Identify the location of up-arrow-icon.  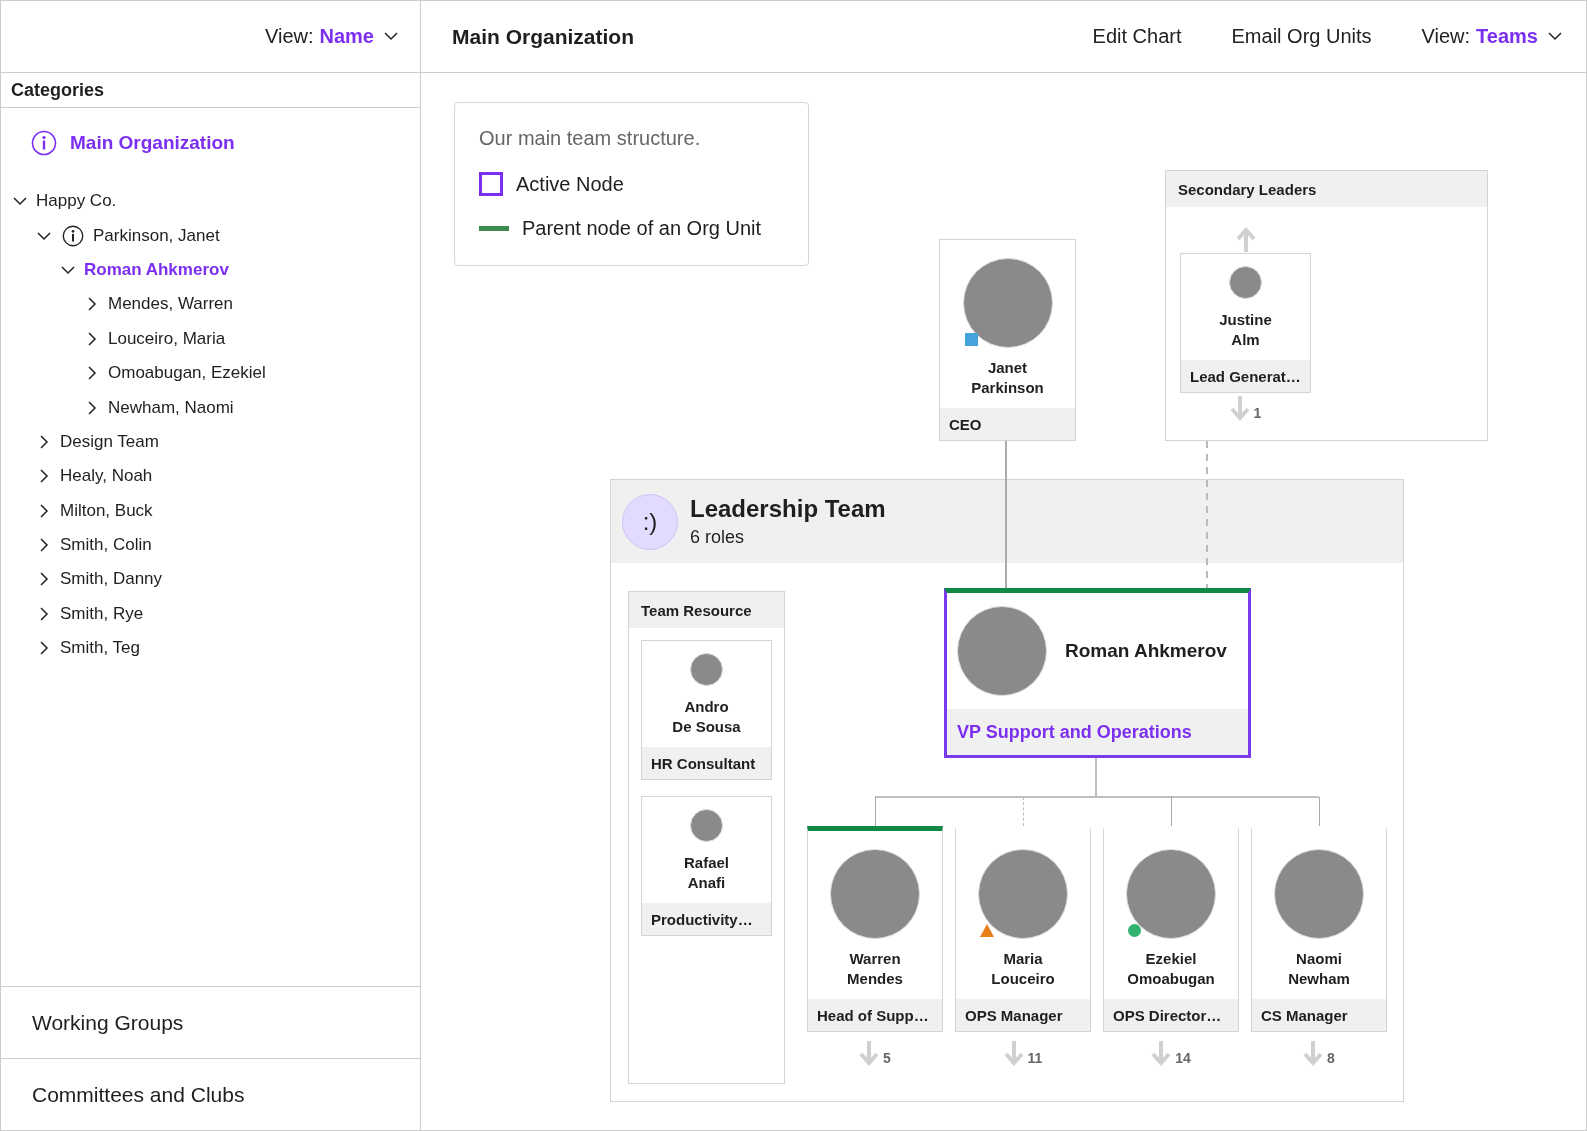
(1245, 240).